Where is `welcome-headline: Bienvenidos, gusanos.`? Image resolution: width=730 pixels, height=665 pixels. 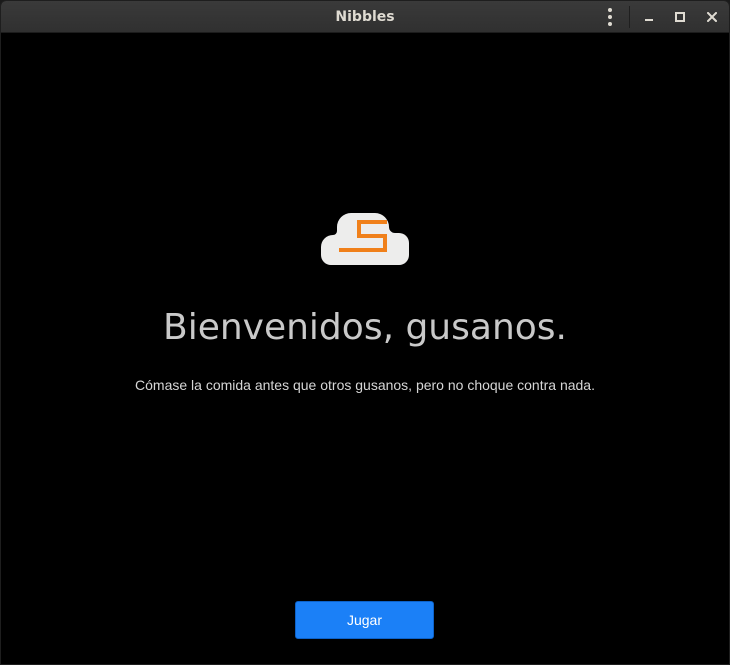
welcome-headline: Bienvenidos, gusanos. is located at coordinates (365, 327).